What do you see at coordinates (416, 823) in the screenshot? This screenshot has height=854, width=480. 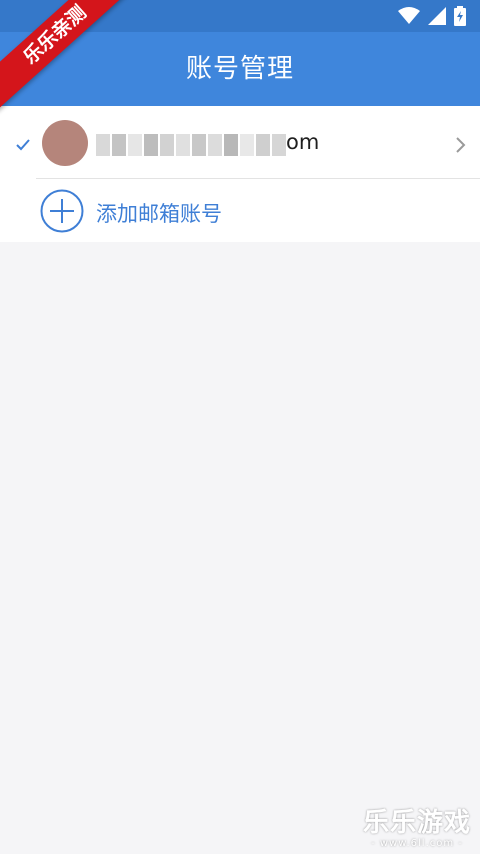 I see `watermark-brand-name: 乐乐游戏` at bounding box center [416, 823].